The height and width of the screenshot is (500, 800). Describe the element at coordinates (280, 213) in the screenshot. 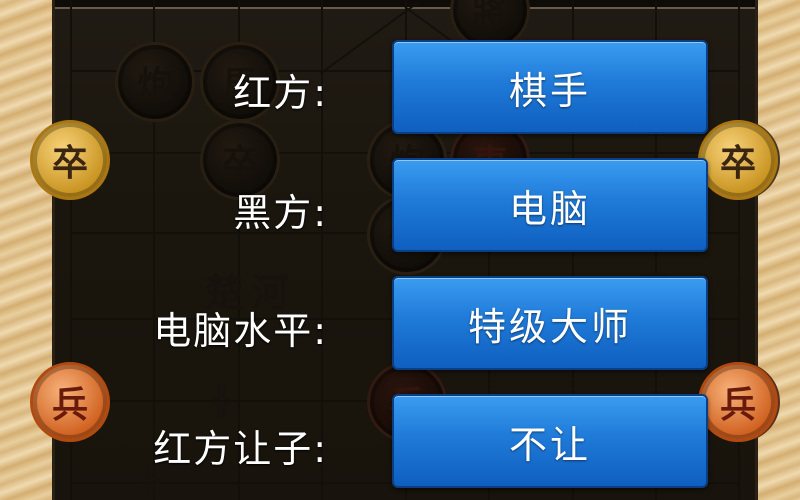

I see `black-side-label: 黑方:` at that location.